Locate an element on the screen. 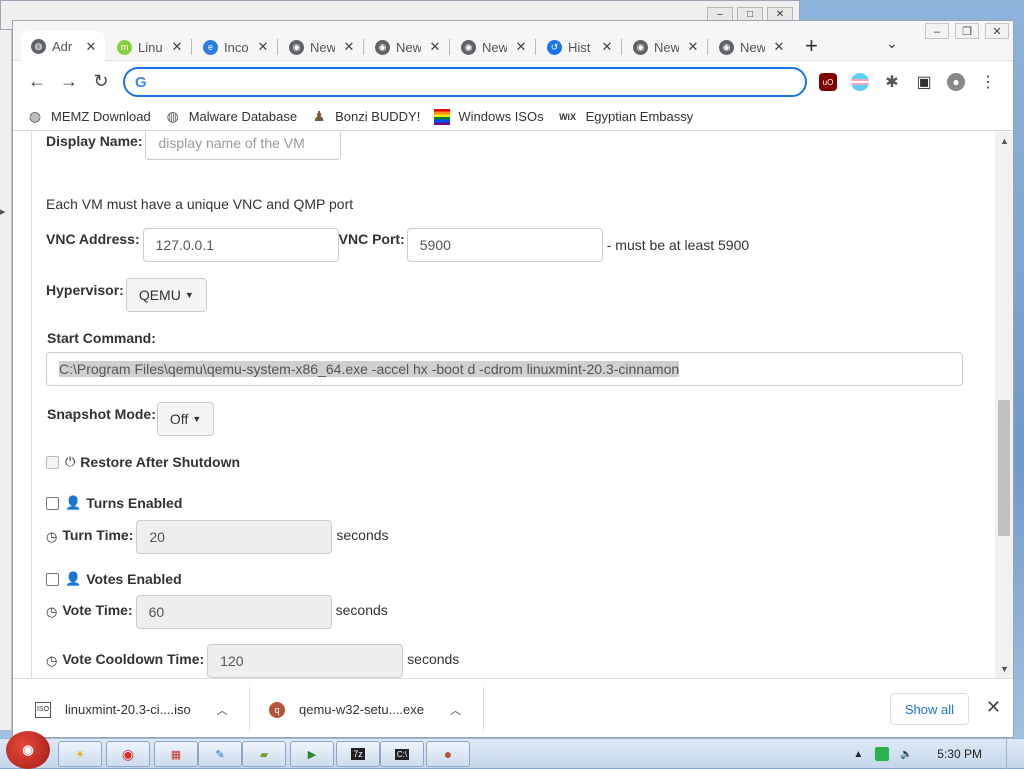 The width and height of the screenshot is (1024, 769). tab-search-chevron-icon: ⌄ is located at coordinates (892, 43).